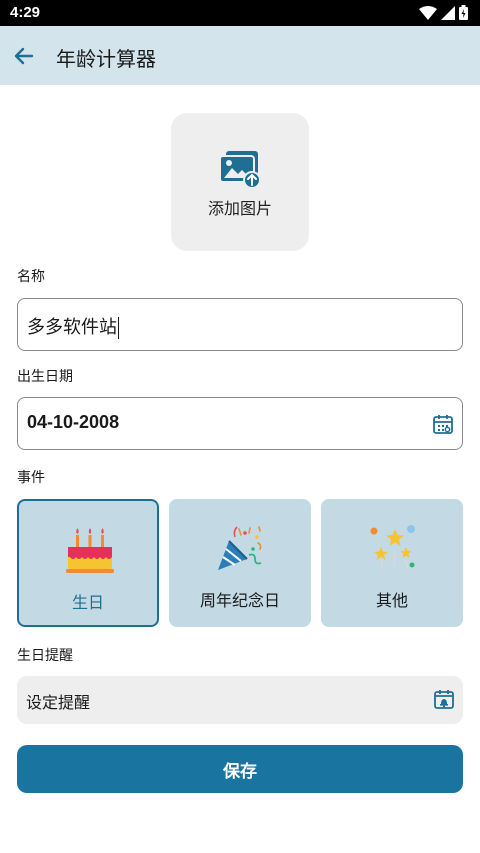  What do you see at coordinates (58, 702) in the screenshot?
I see `reminder-value: 设定提醒` at bounding box center [58, 702].